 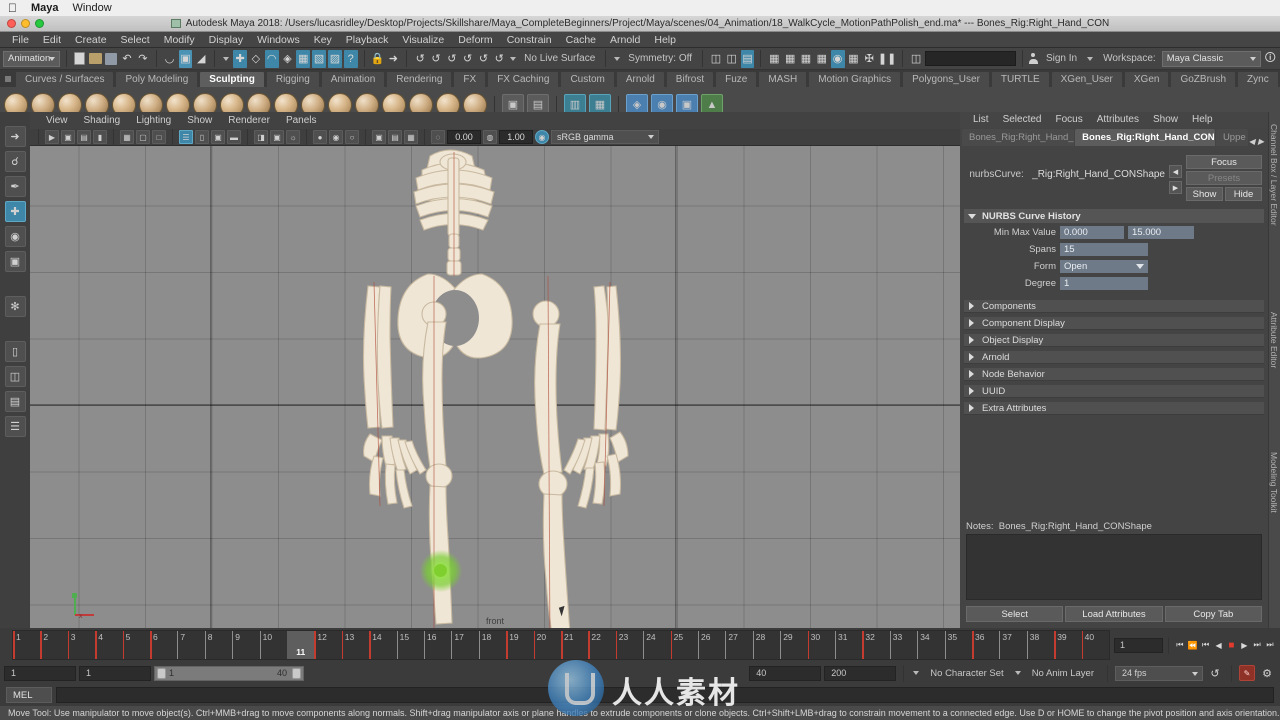 I want to click on attr-field-degree: 1, so click(x=1104, y=283).